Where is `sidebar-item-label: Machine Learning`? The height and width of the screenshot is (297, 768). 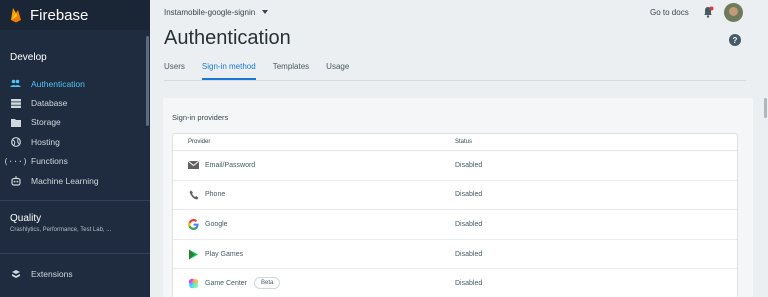
sidebar-item-label: Machine Learning is located at coordinates (65, 180).